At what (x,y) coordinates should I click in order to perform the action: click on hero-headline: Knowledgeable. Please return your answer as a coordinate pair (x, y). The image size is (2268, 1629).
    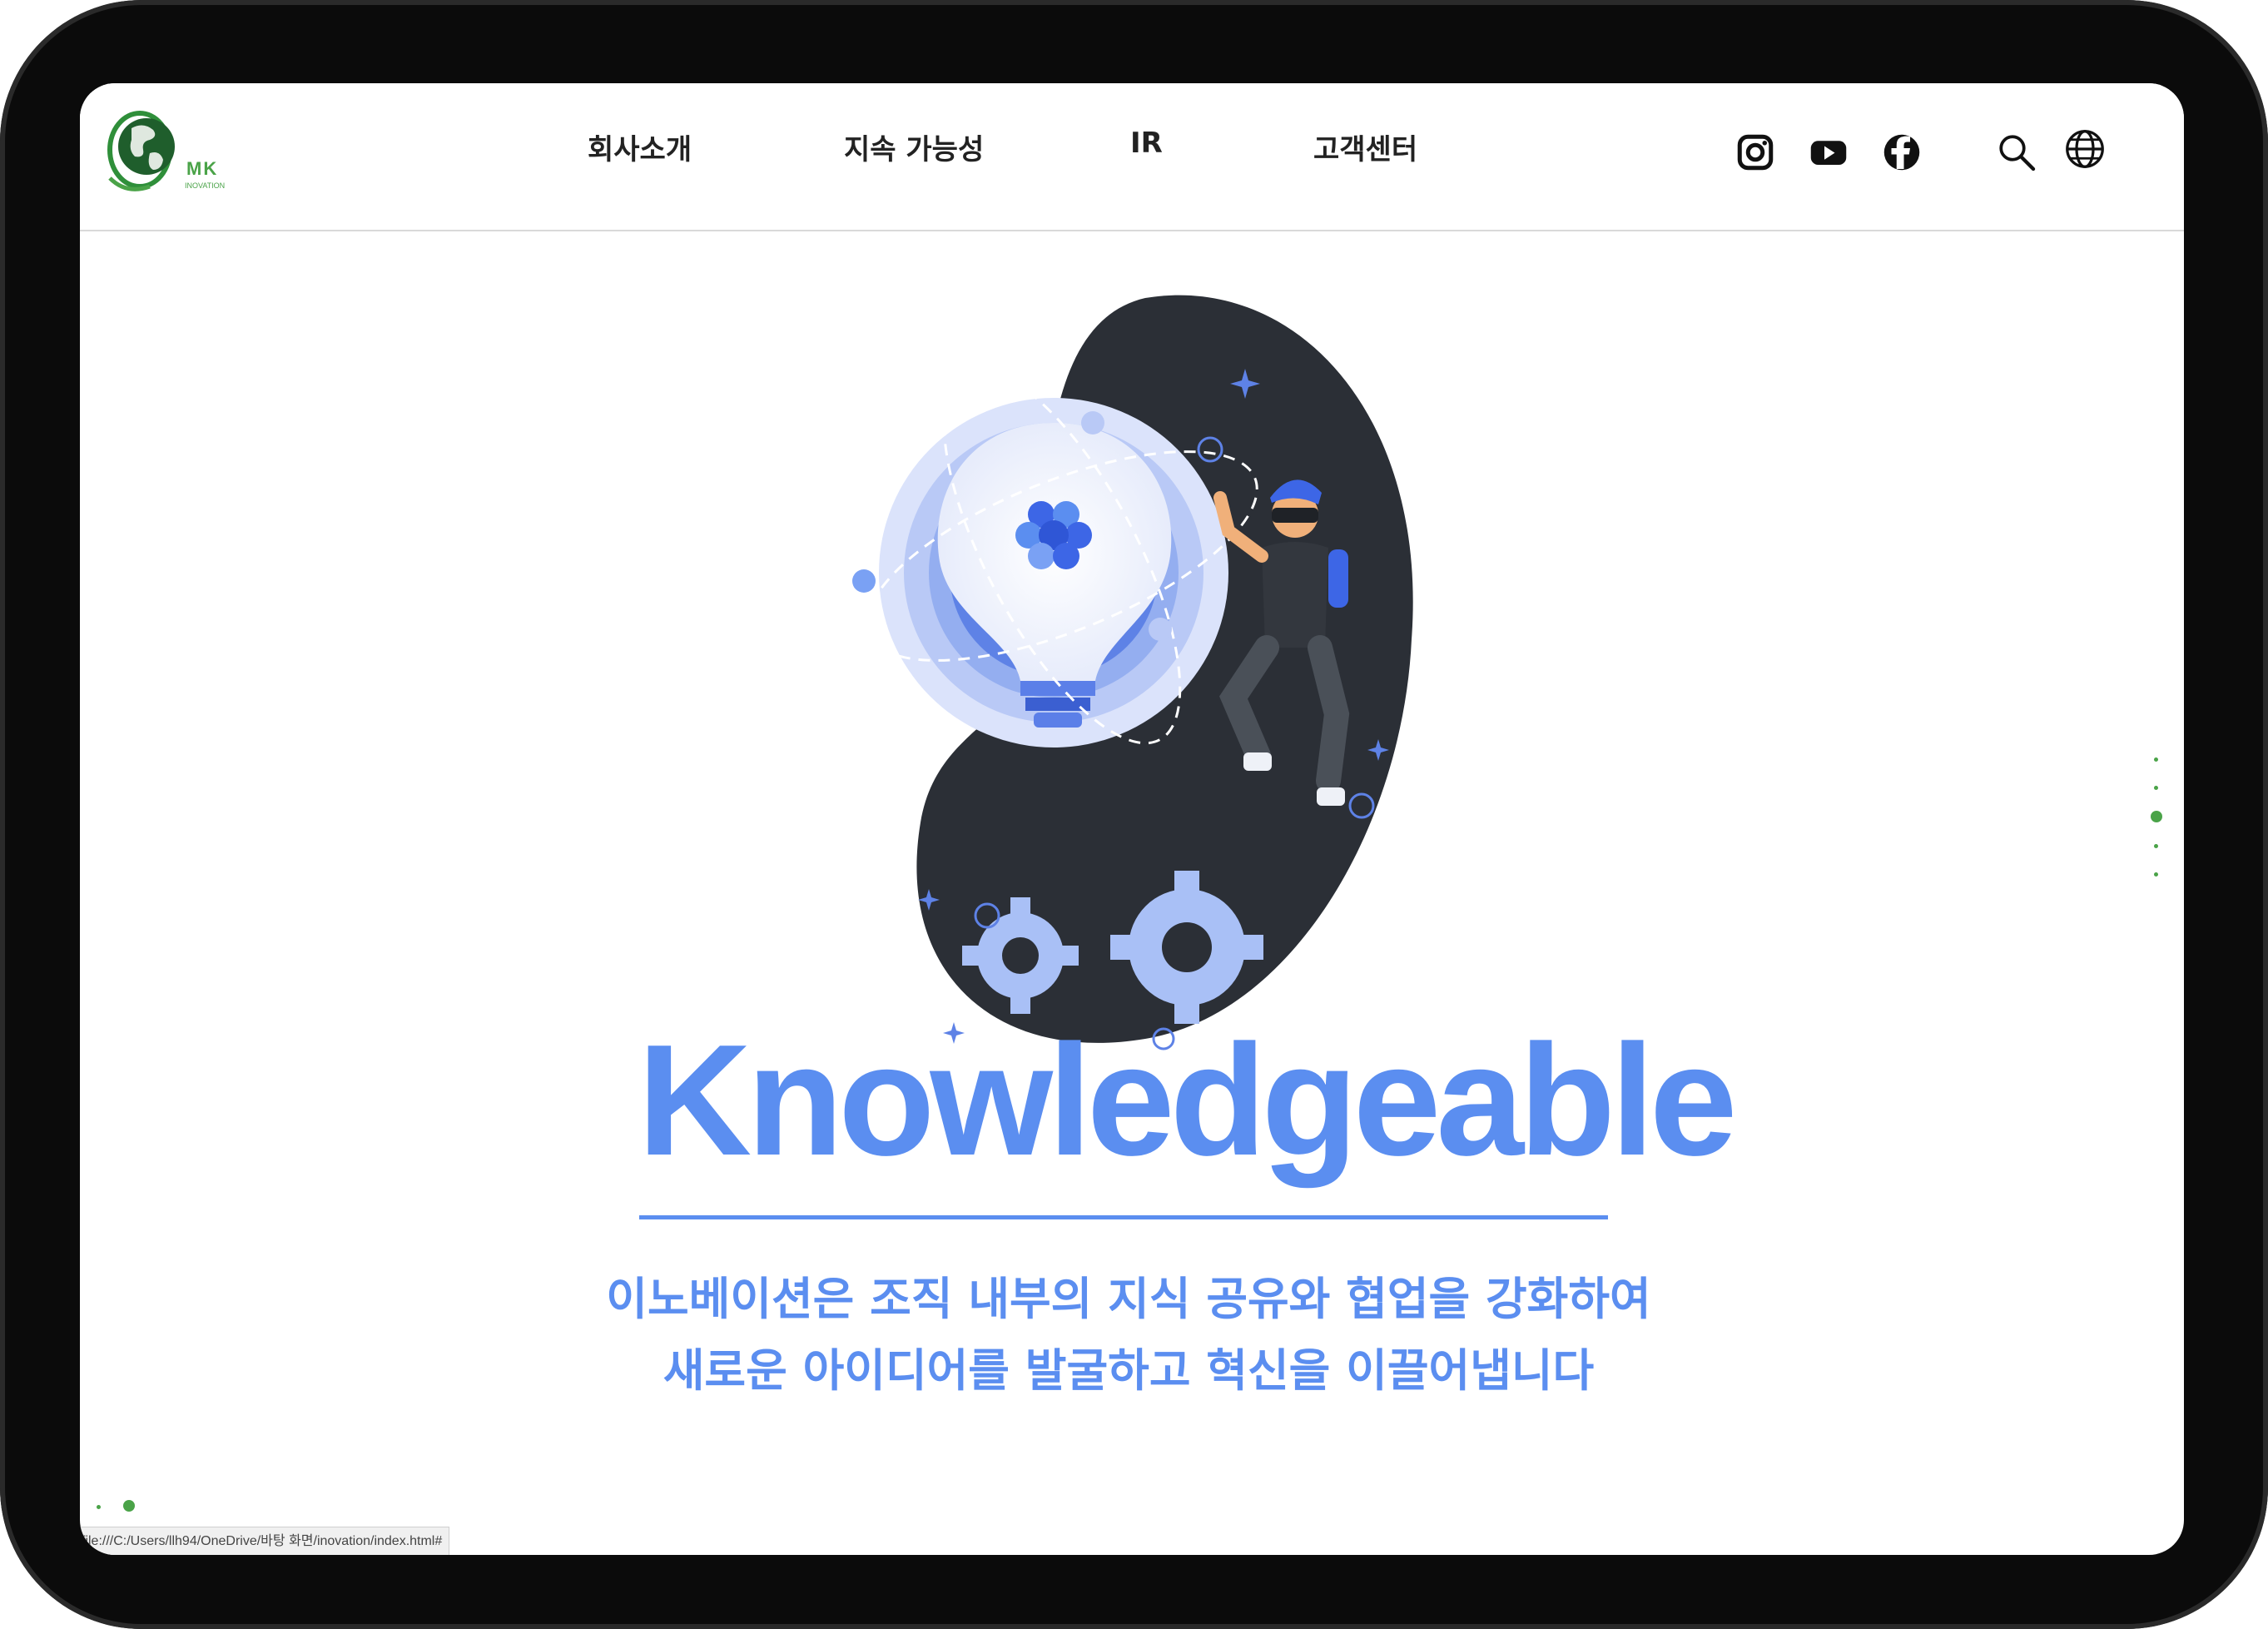
    Looking at the image, I should click on (1188, 1100).